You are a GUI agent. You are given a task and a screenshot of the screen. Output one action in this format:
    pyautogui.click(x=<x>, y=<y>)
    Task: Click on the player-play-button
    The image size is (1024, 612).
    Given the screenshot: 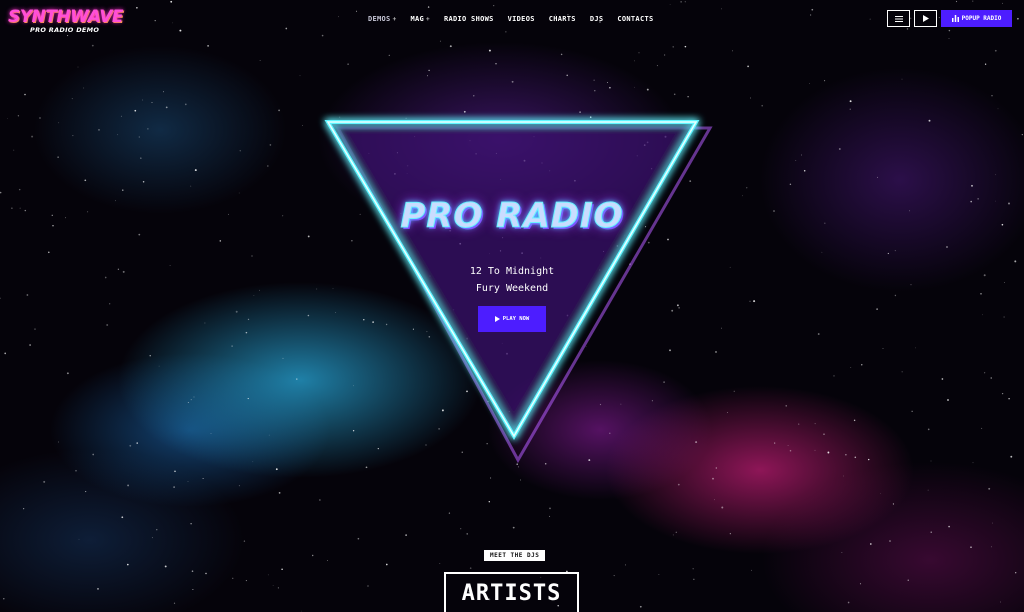 What is the action you would take?
    pyautogui.click(x=925, y=18)
    